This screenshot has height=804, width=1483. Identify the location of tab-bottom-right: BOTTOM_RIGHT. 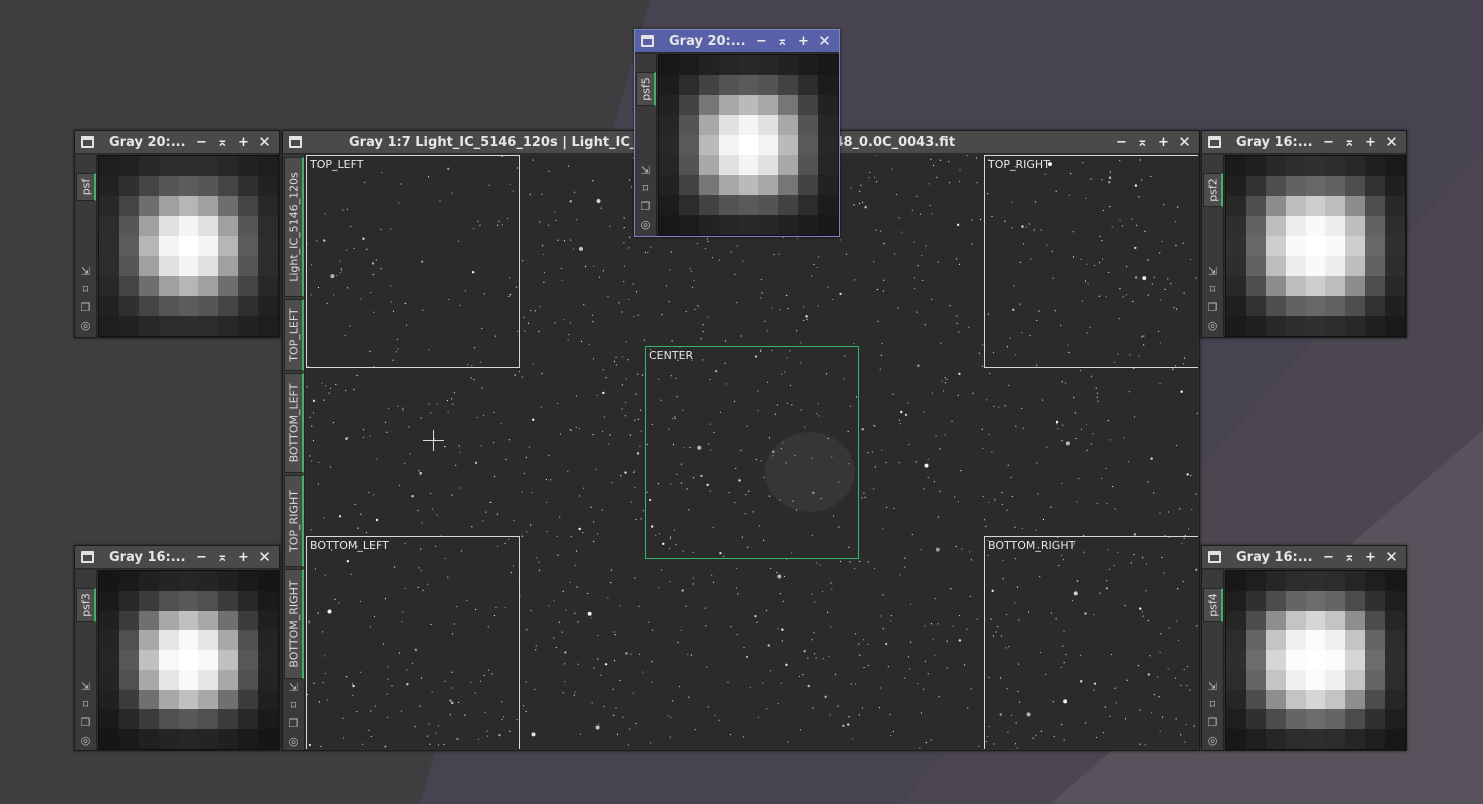
(294, 624).